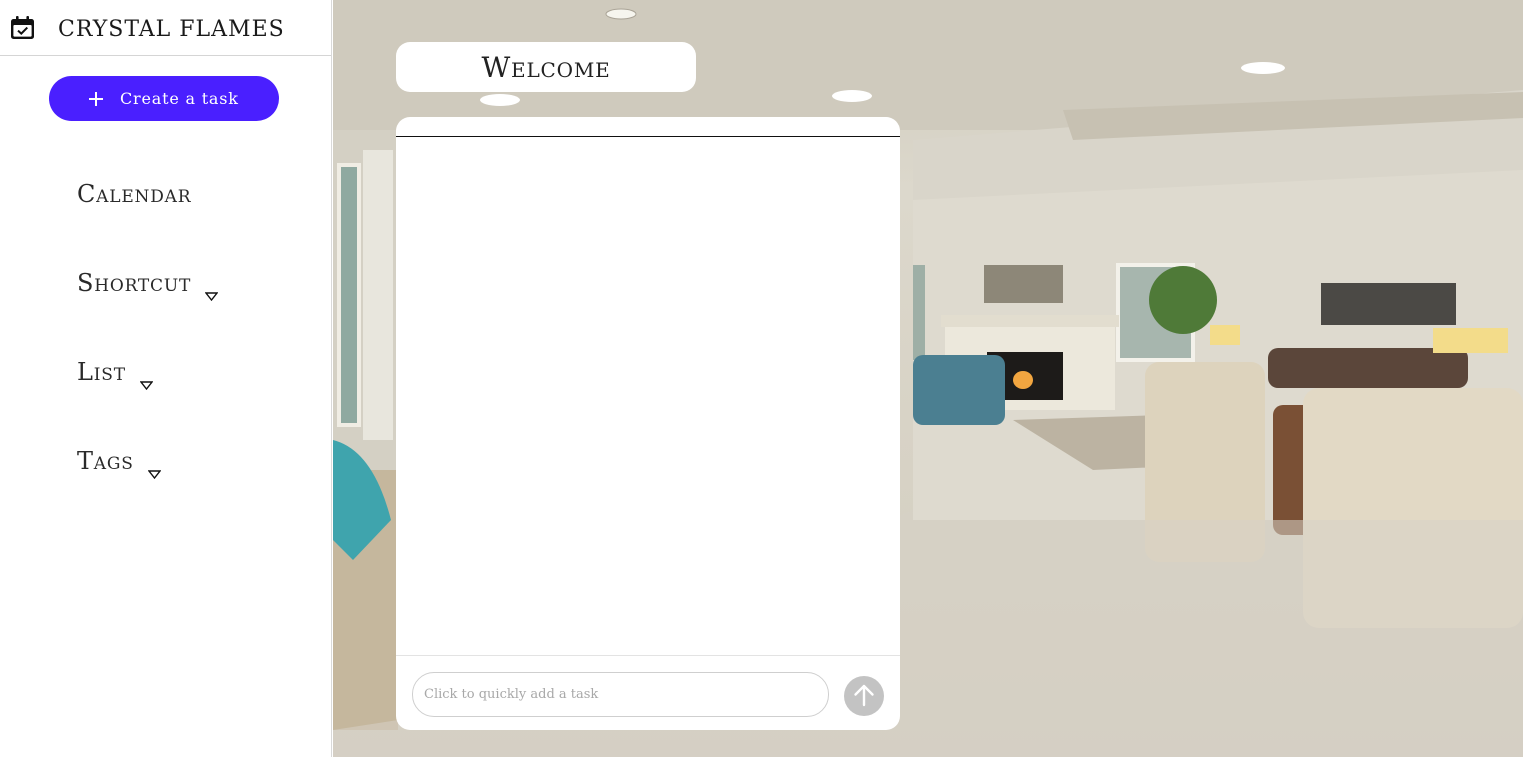 The width and height of the screenshot is (1523, 757). I want to click on create-task-label: Create a task, so click(179, 98).